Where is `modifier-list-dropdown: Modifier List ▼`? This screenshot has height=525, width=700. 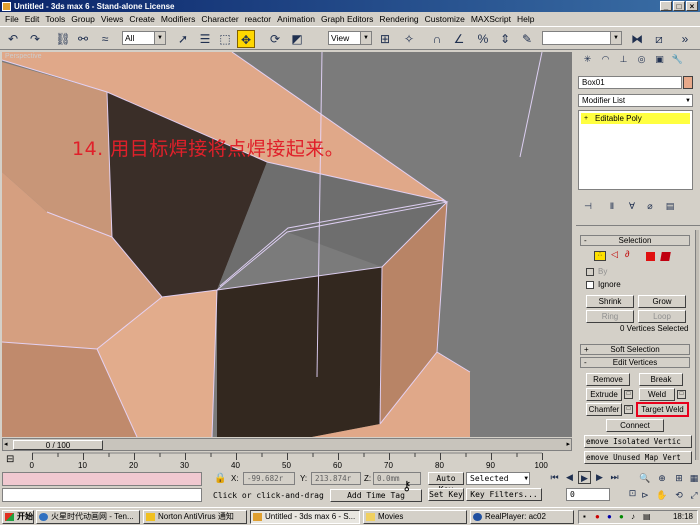
modifier-list-dropdown: Modifier List ▼ is located at coordinates (635, 100).